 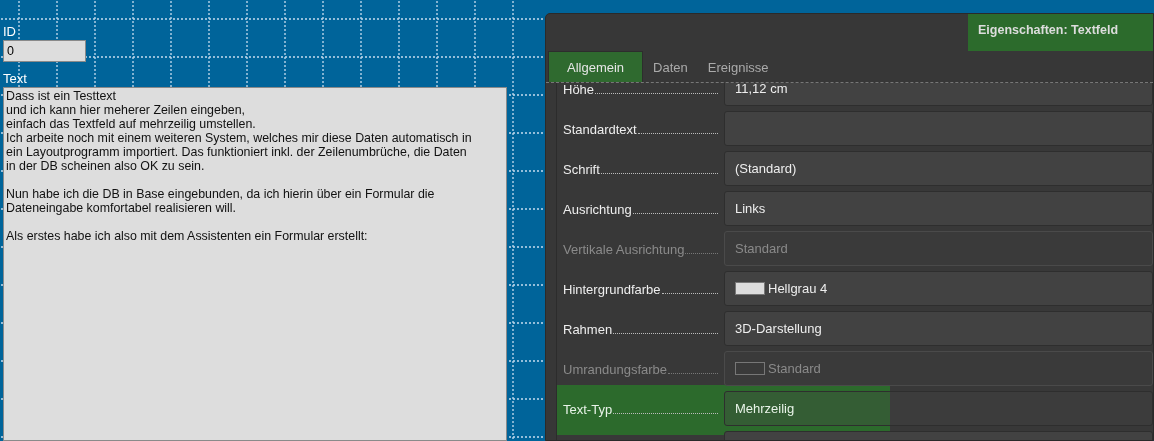 I want to click on field-label: Text, so click(x=15, y=78).